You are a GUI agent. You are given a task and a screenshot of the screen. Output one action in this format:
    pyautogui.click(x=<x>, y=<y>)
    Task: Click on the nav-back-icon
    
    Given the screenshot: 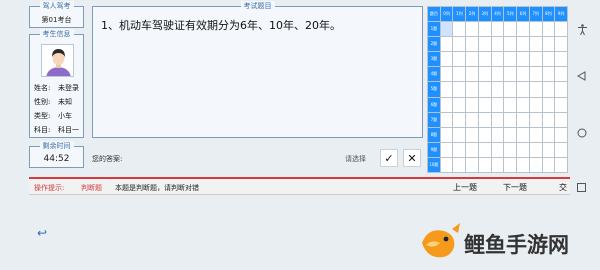 What is the action you would take?
    pyautogui.click(x=581, y=77)
    